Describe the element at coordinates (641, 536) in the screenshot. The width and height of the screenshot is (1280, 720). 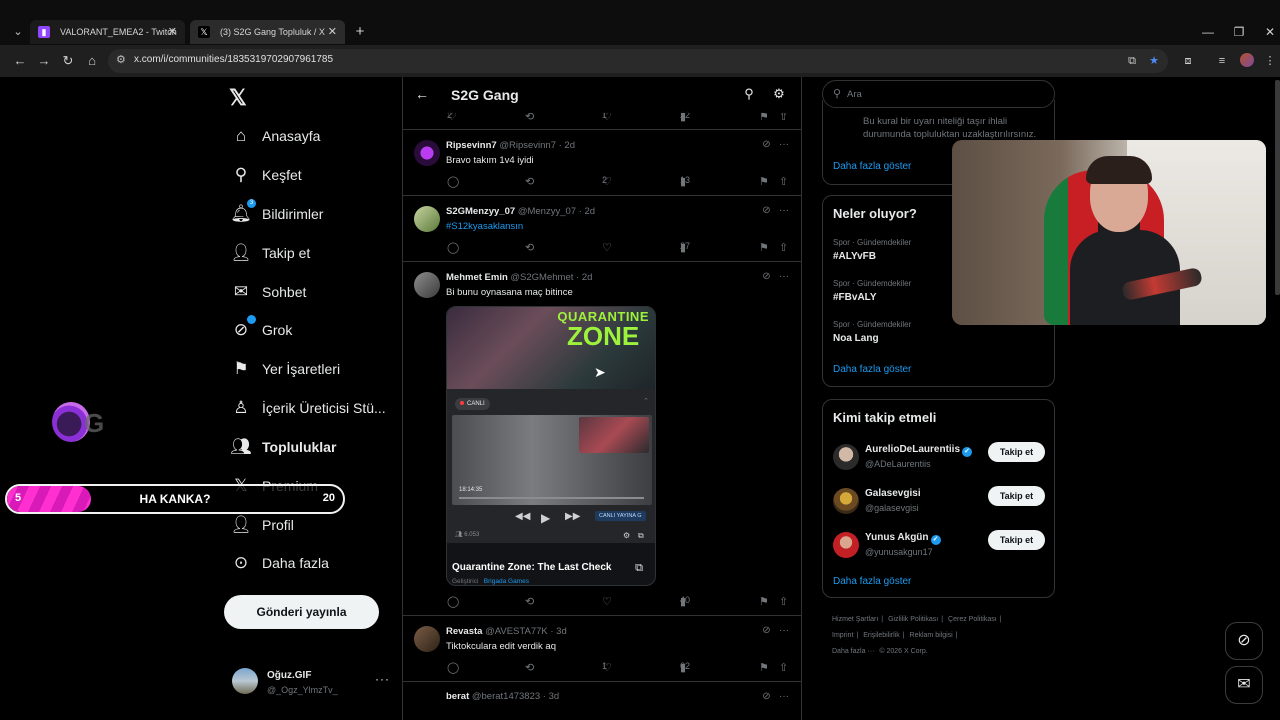
I see `external-link-icon: ⧉` at that location.